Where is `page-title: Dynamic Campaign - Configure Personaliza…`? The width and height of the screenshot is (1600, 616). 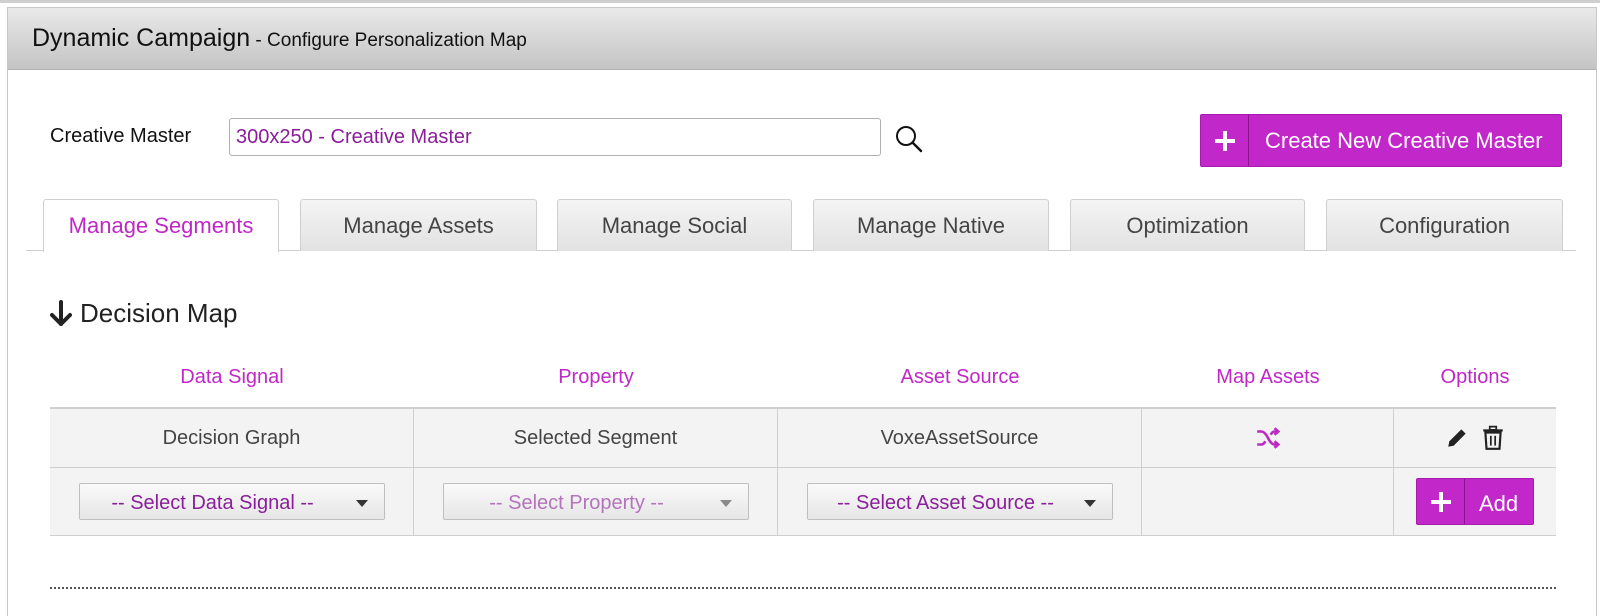
page-title: Dynamic Campaign - Configure Personaliza… is located at coordinates (279, 38).